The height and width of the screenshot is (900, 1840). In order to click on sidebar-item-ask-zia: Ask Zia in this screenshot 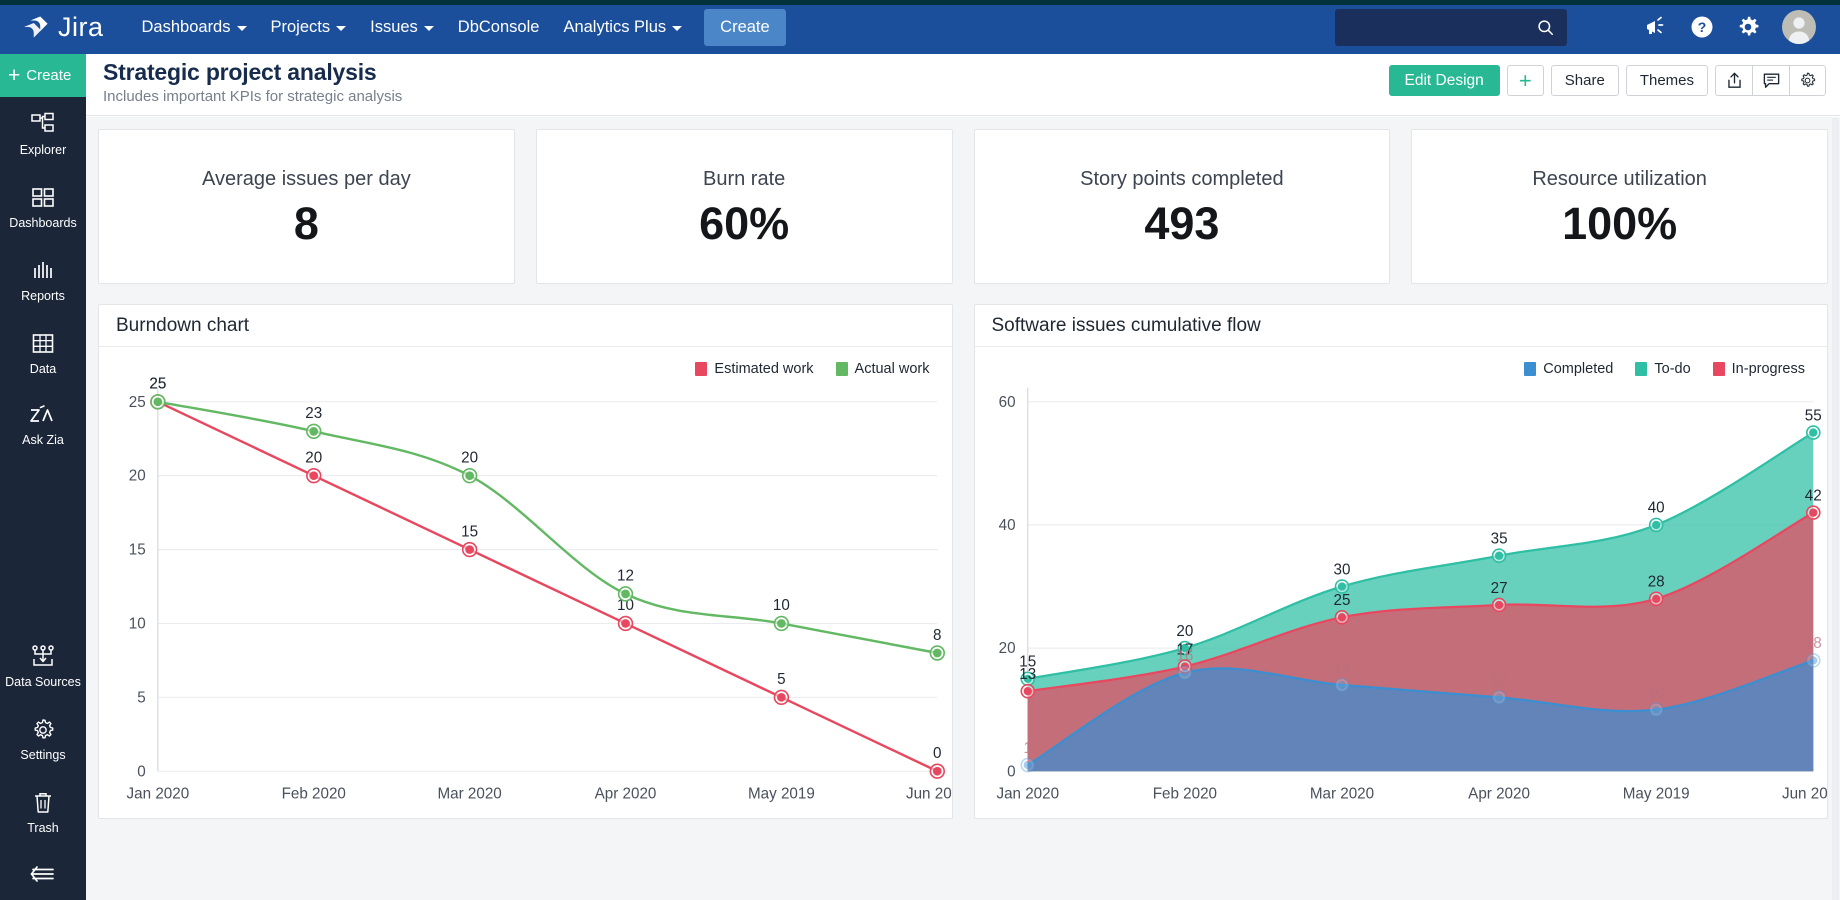, I will do `click(43, 424)`.